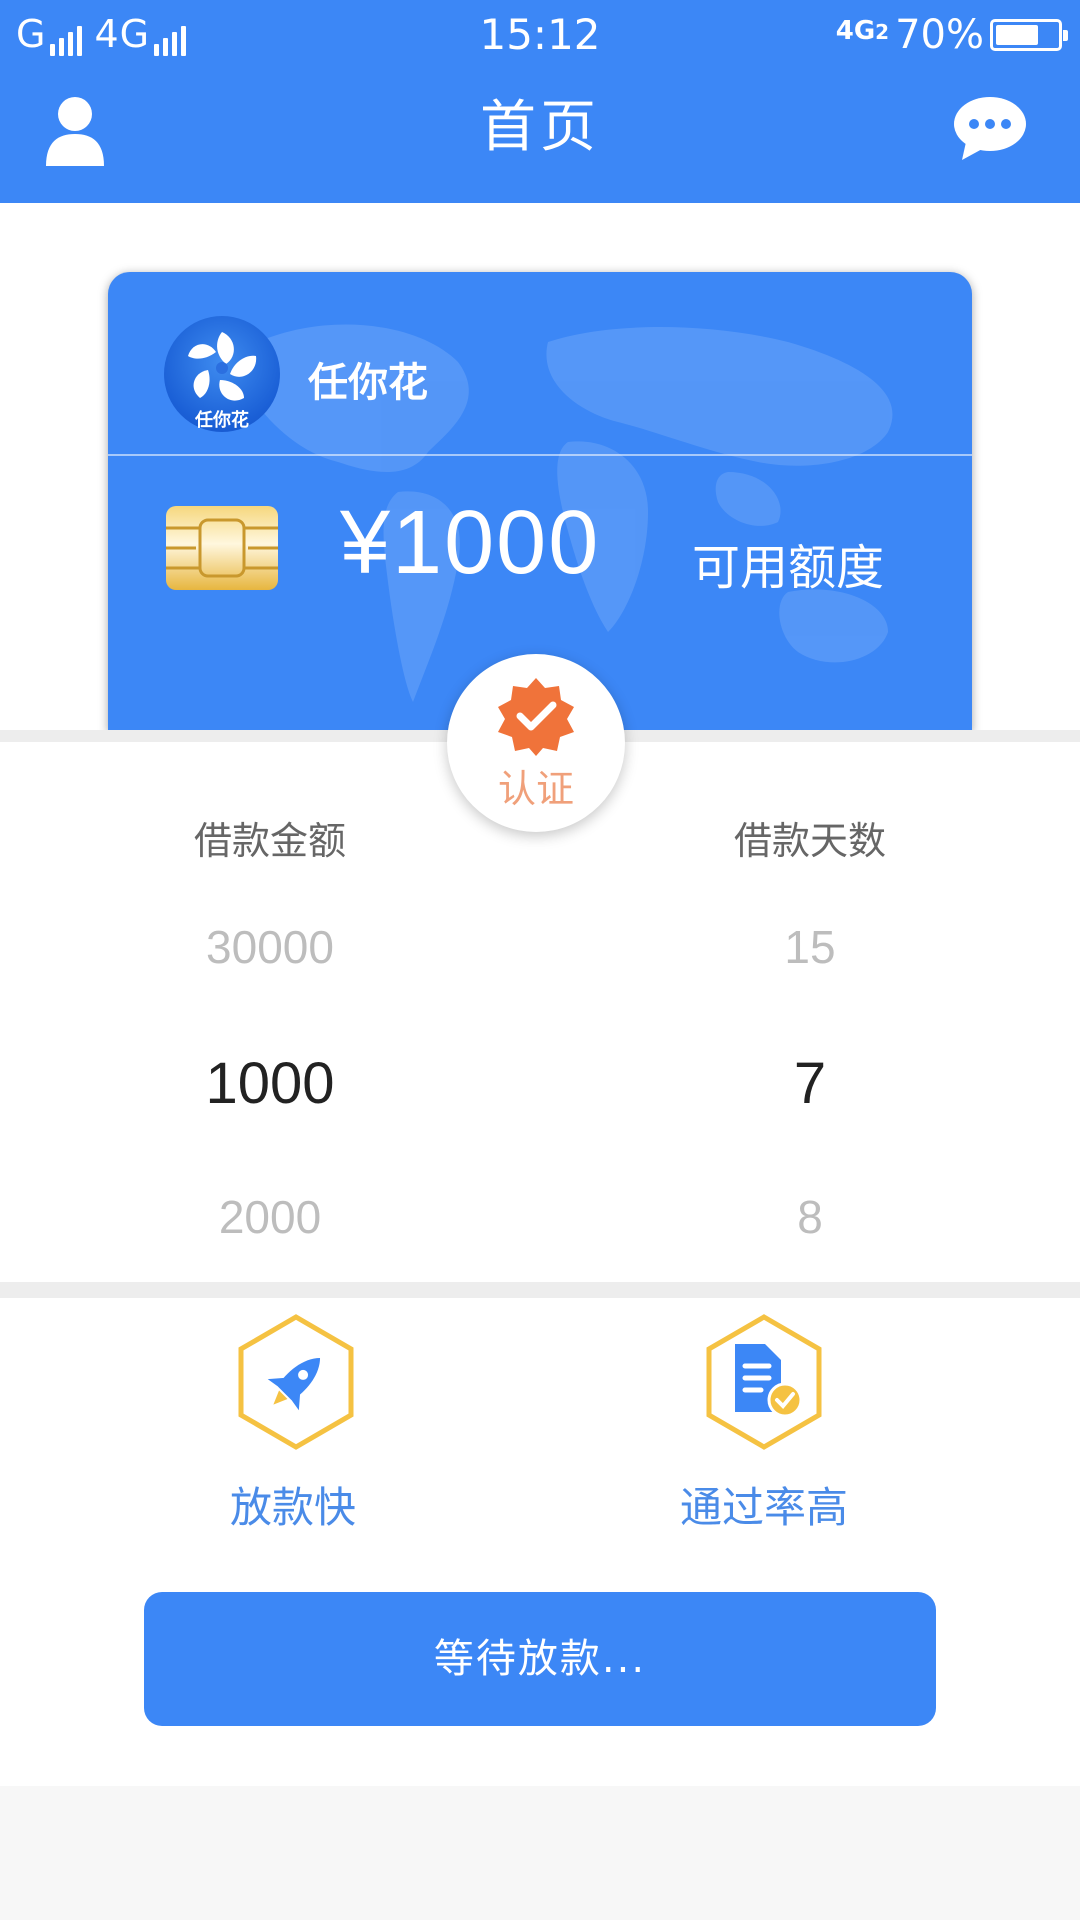  Describe the element at coordinates (540, 455) in the screenshot. I see `card-divider` at that location.